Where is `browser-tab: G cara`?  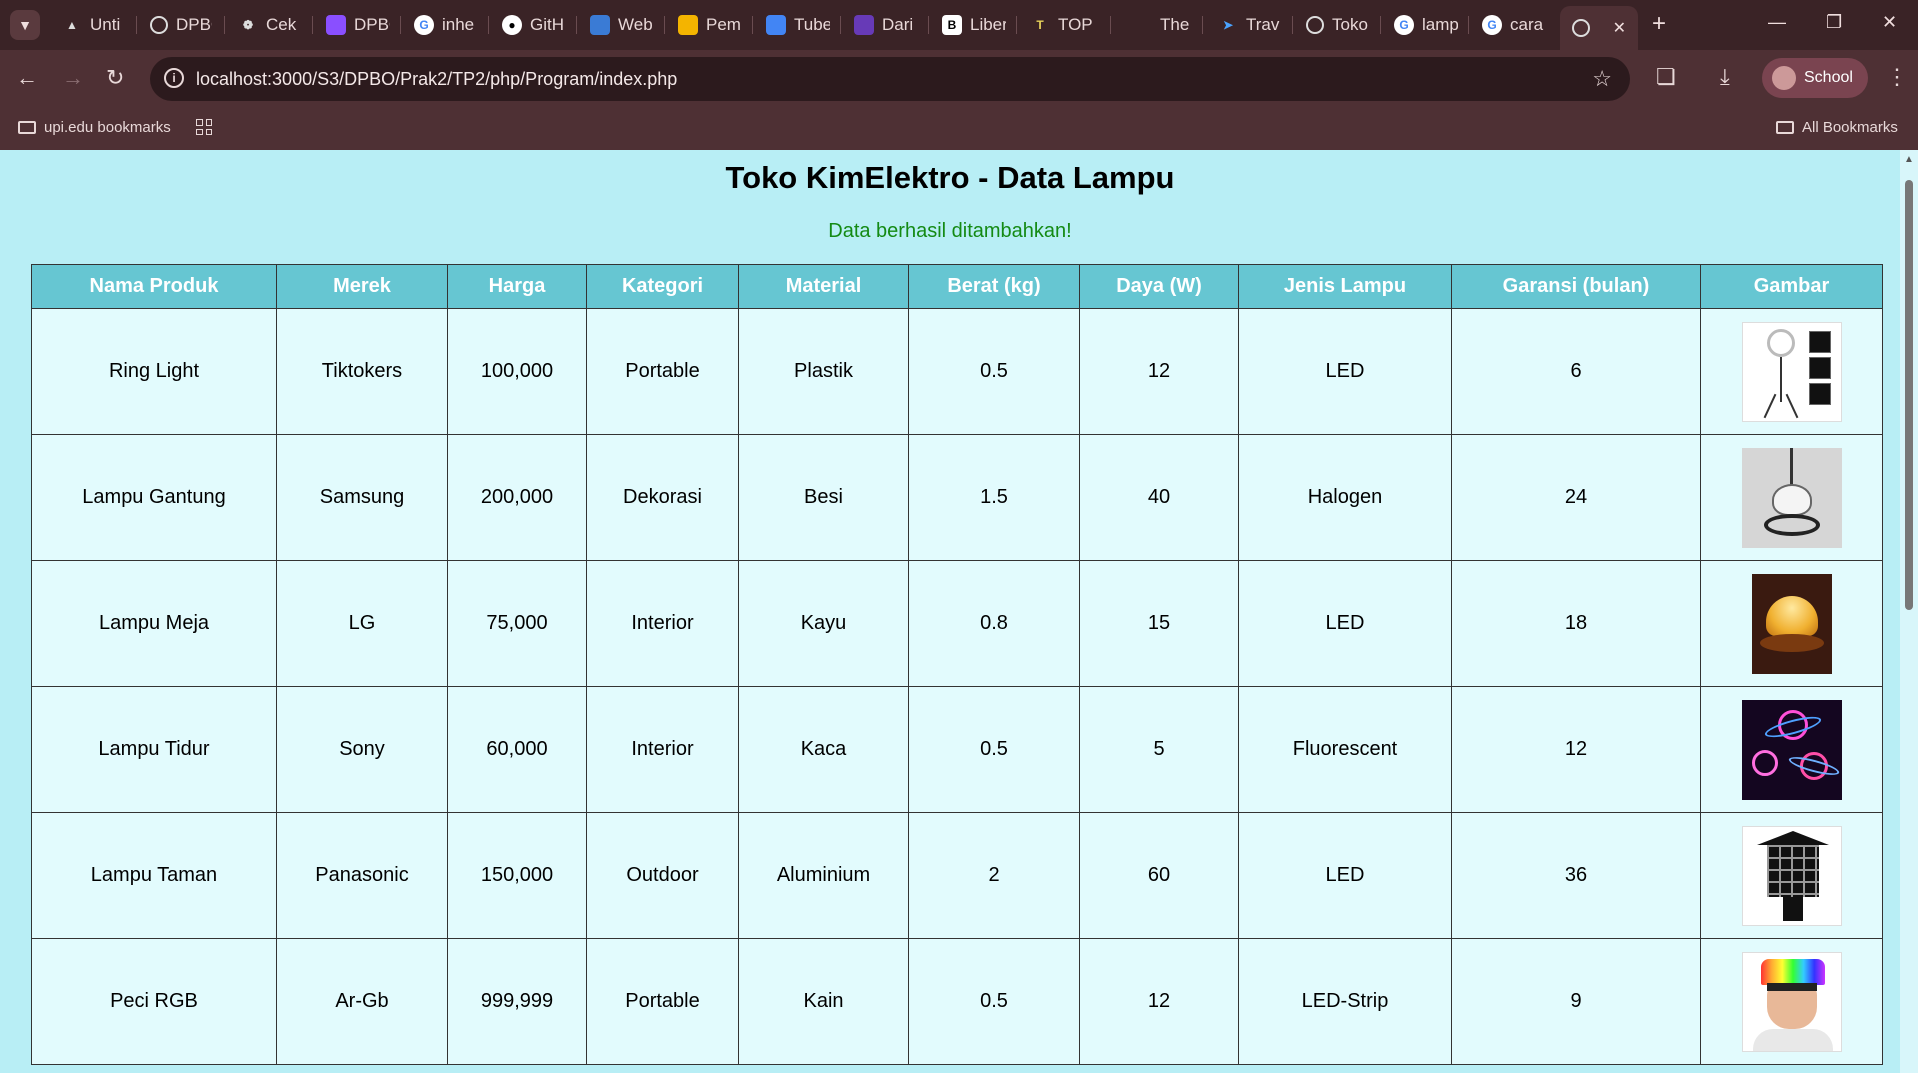
browser-tab: G cara is located at coordinates (1510, 25).